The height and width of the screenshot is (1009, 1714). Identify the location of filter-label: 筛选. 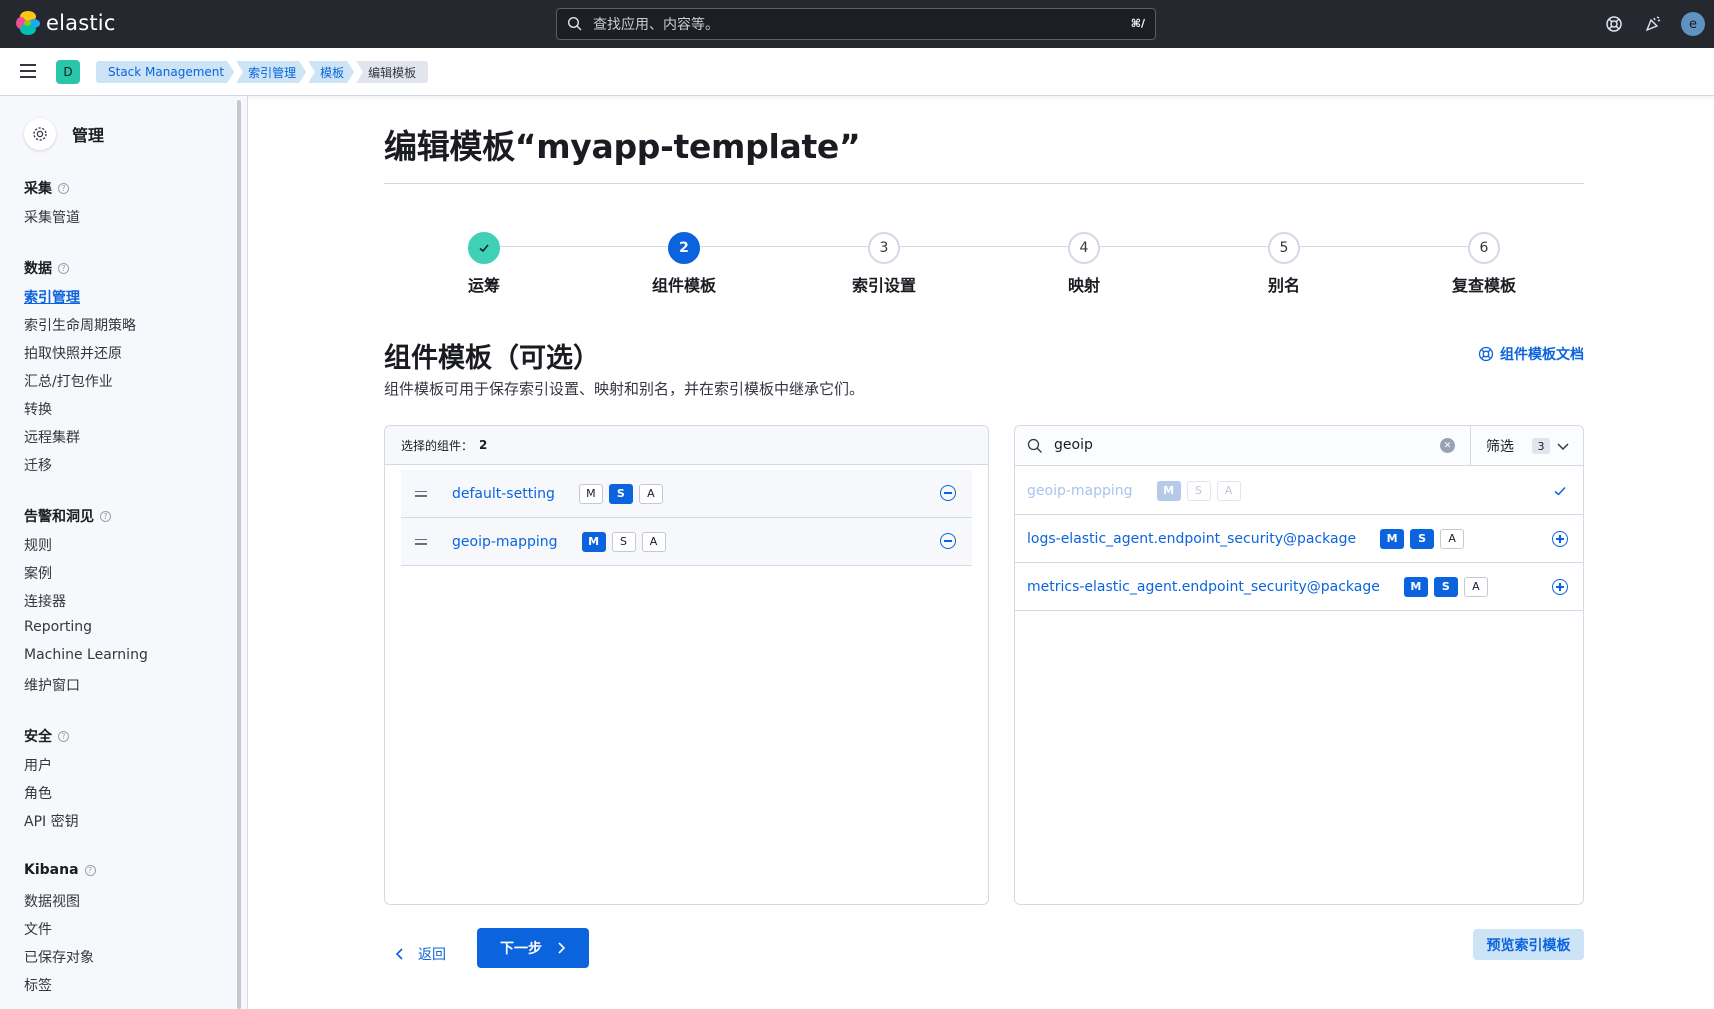
(1500, 447).